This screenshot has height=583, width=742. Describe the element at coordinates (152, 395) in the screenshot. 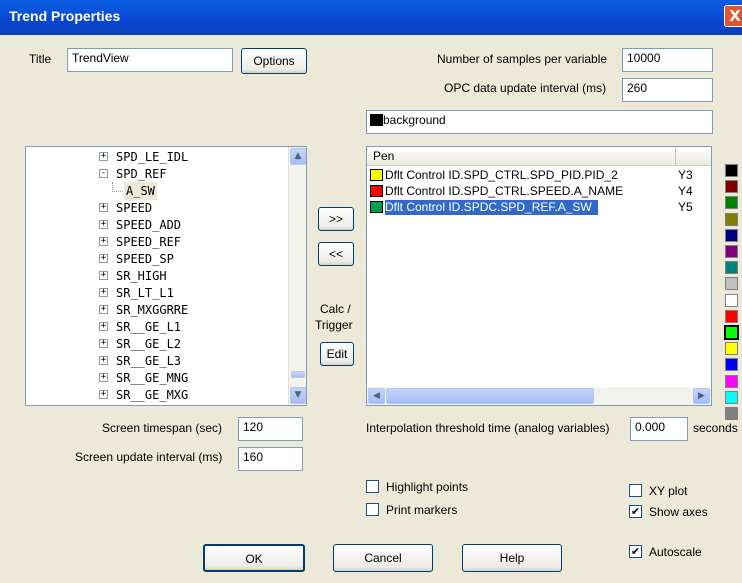

I see `tree-item-label: SR__GE_MXG` at that location.